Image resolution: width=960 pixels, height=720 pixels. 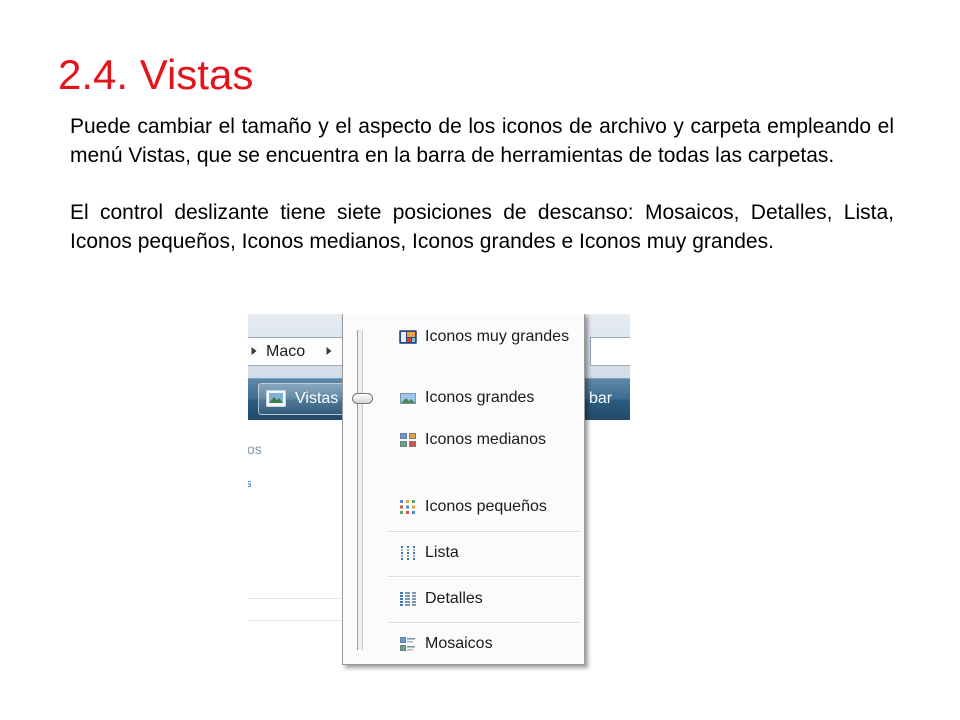 What do you see at coordinates (285, 351) in the screenshot?
I see `breadcrumb-item-maco: Maco` at bounding box center [285, 351].